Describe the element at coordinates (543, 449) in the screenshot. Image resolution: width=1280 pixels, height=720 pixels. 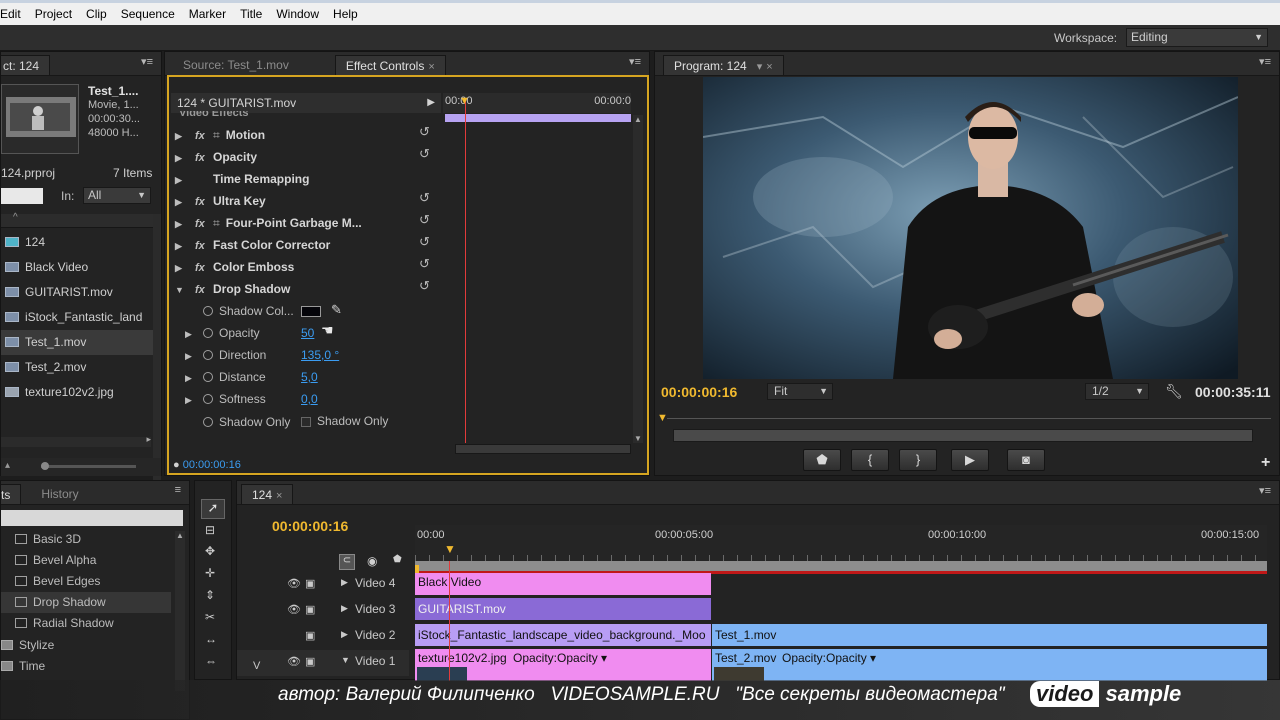
I see `ec-horizontal-scrollbar` at that location.